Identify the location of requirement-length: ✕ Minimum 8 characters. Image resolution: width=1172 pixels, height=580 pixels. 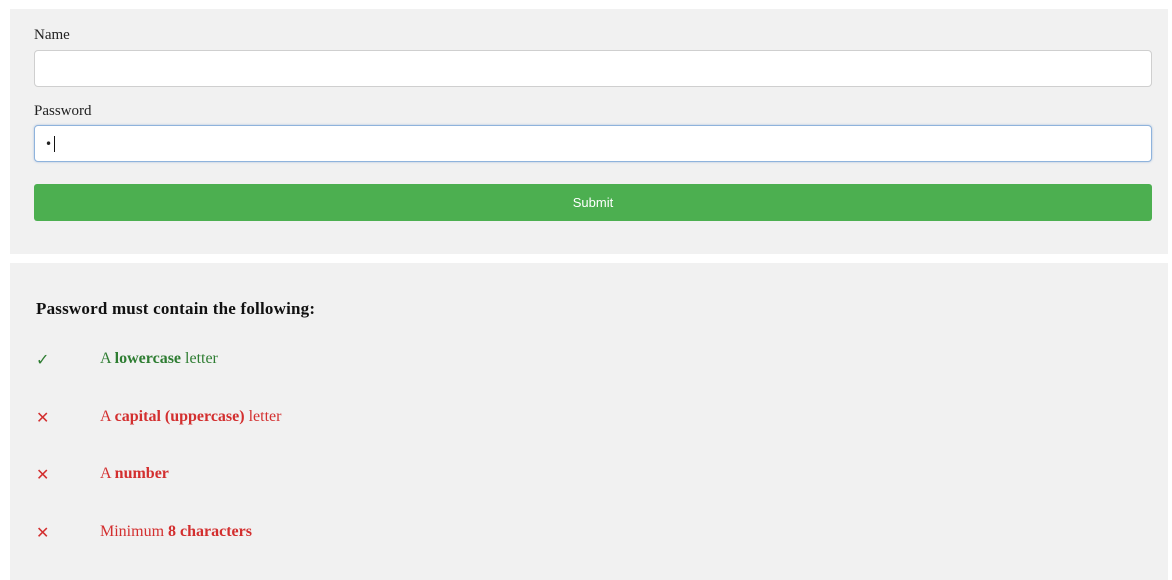
(144, 532).